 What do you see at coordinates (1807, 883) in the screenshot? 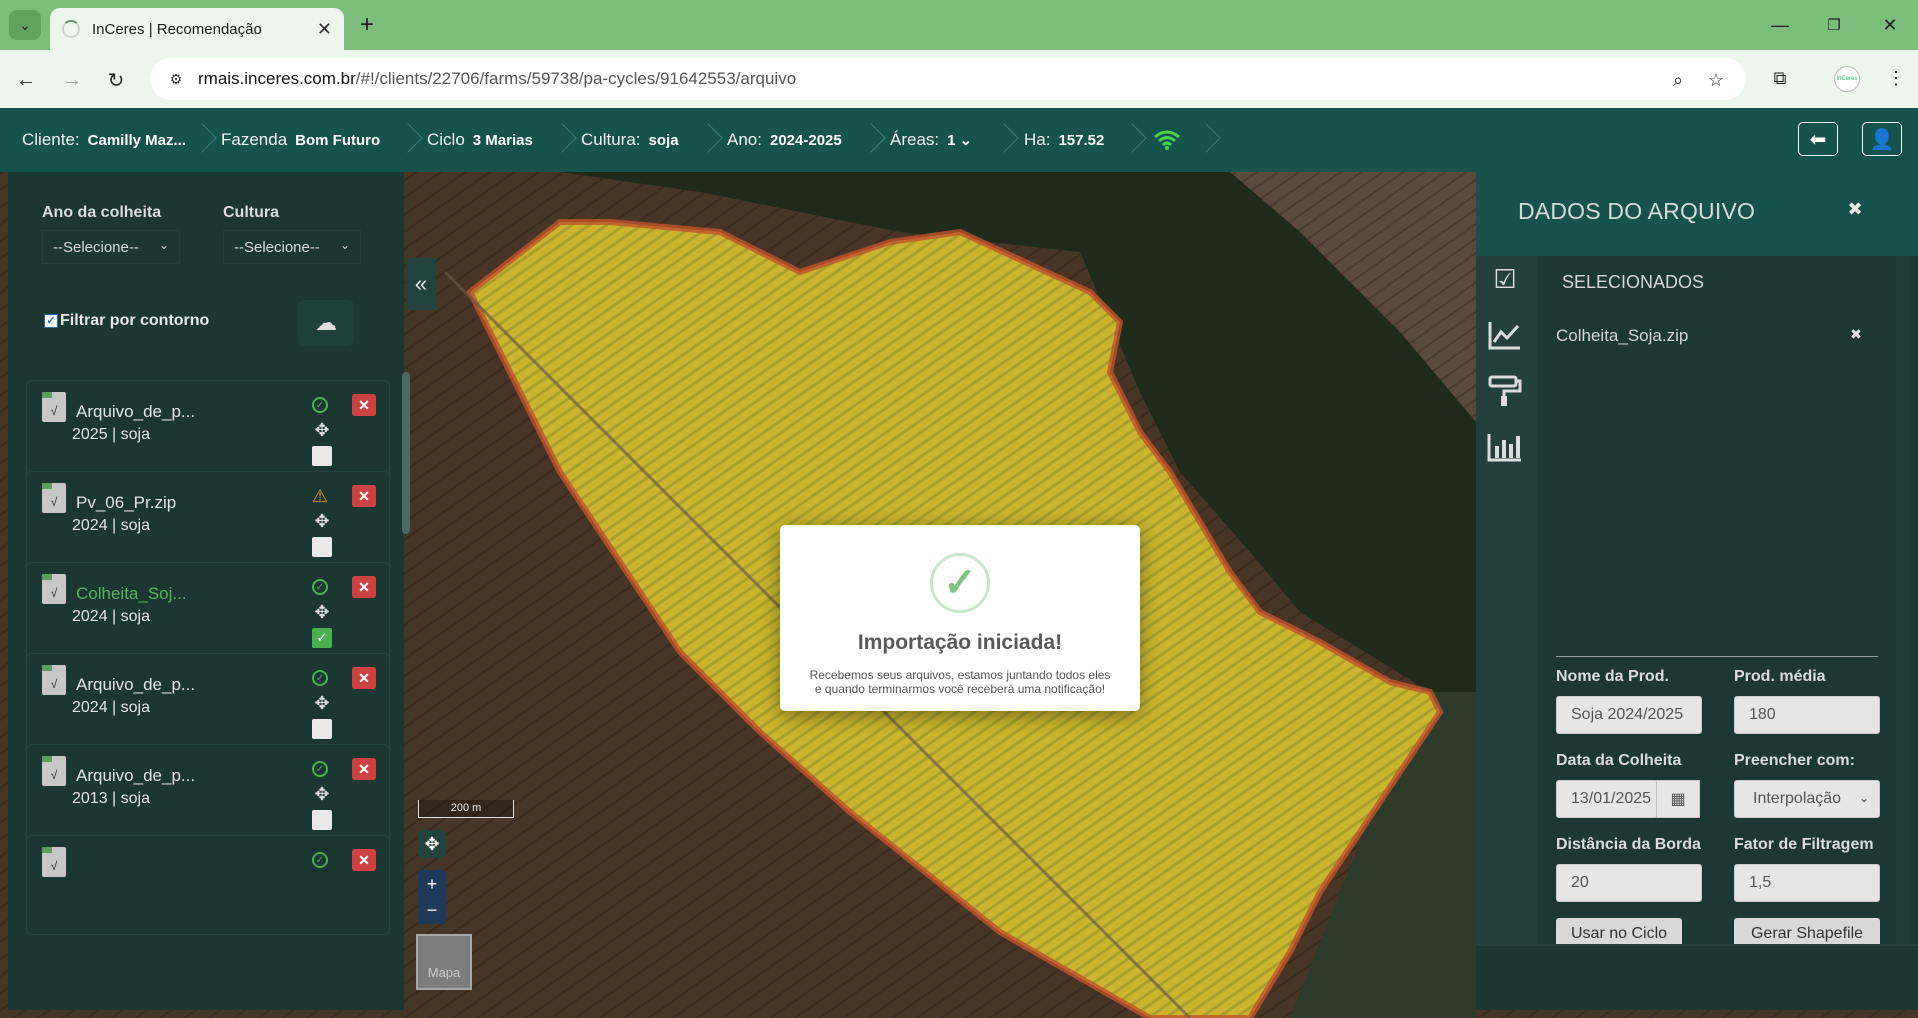
I see `fator-filtragem-input: 1,5` at bounding box center [1807, 883].